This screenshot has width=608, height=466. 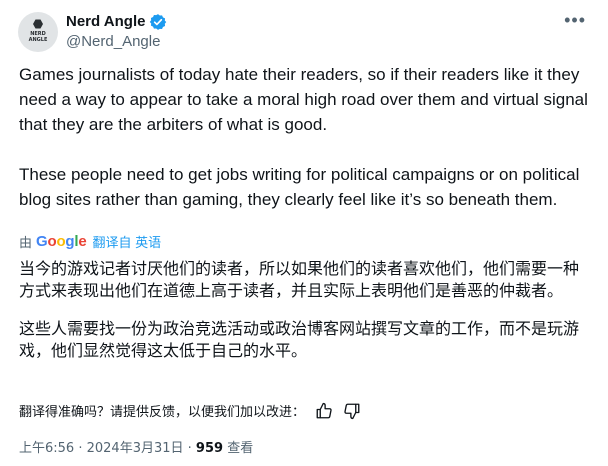 I want to click on avatar: NERD ANGLE, so click(x=38, y=32).